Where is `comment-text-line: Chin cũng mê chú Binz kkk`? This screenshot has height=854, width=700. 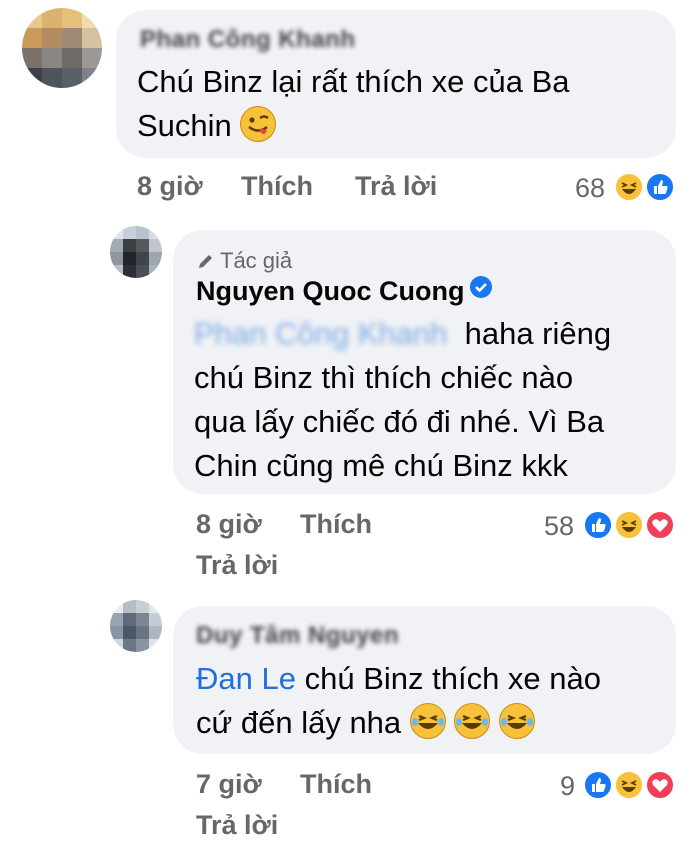
comment-text-line: Chin cũng mê chú Binz kkk is located at coordinates (381, 465).